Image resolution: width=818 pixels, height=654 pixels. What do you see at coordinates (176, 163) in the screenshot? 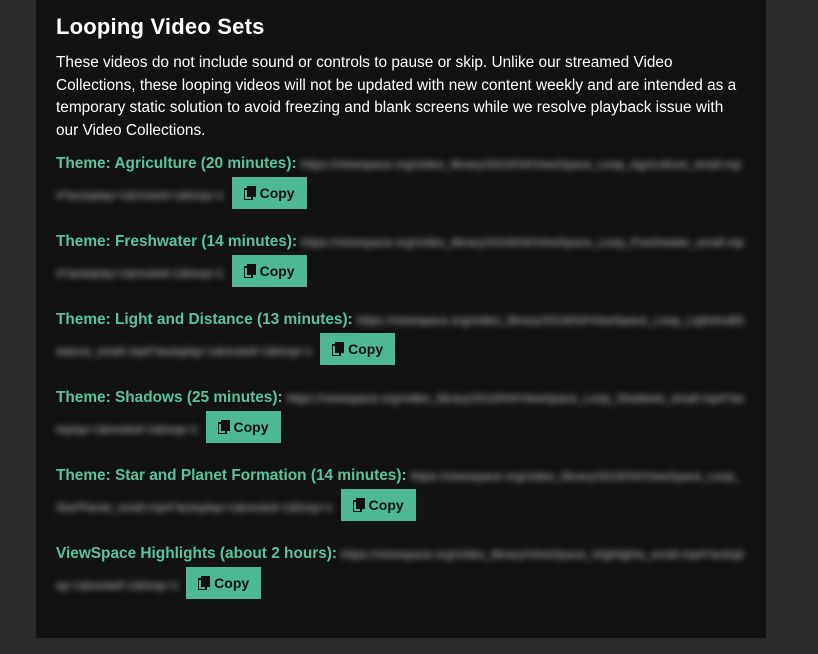
I see `entry-label: Theme: Agriculture (20 minutes):` at bounding box center [176, 163].